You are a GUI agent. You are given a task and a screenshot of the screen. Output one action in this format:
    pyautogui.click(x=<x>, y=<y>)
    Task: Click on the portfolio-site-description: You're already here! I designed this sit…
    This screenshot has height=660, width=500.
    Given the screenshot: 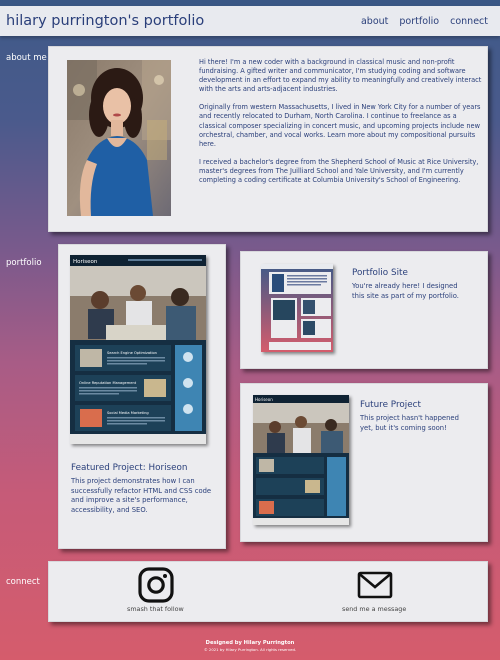 What is the action you would take?
    pyautogui.click(x=405, y=291)
    